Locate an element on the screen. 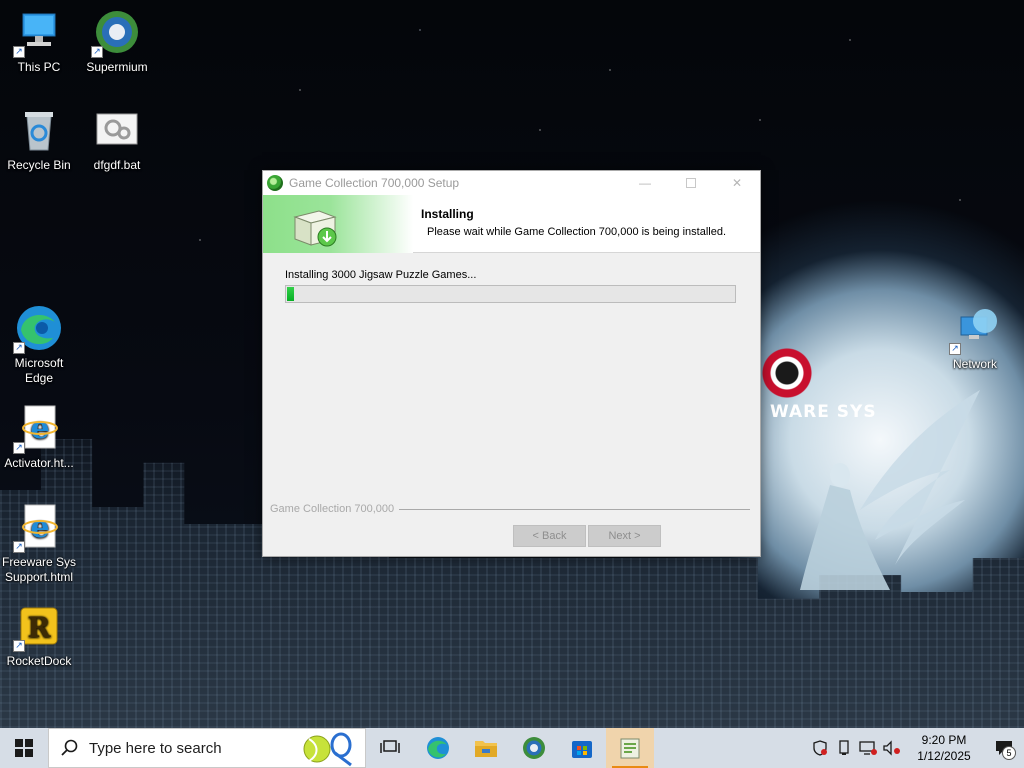 The width and height of the screenshot is (1024, 768). taskbar: Type here to search 9:20 PM 1/12/2025 5 is located at coordinates (512, 748).